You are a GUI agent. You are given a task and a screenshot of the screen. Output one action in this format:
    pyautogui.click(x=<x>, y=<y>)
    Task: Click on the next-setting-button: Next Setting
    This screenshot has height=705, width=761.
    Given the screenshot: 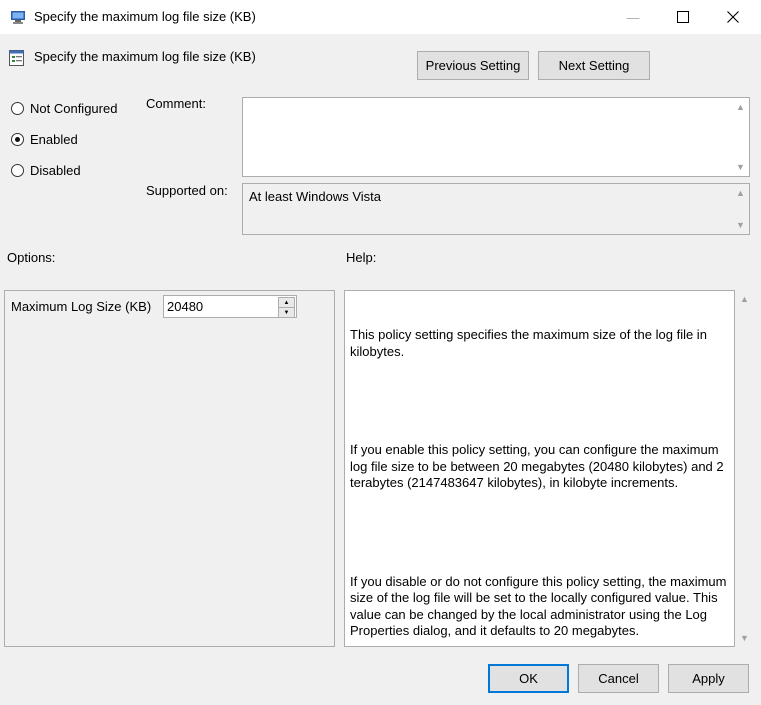 What is the action you would take?
    pyautogui.click(x=594, y=65)
    